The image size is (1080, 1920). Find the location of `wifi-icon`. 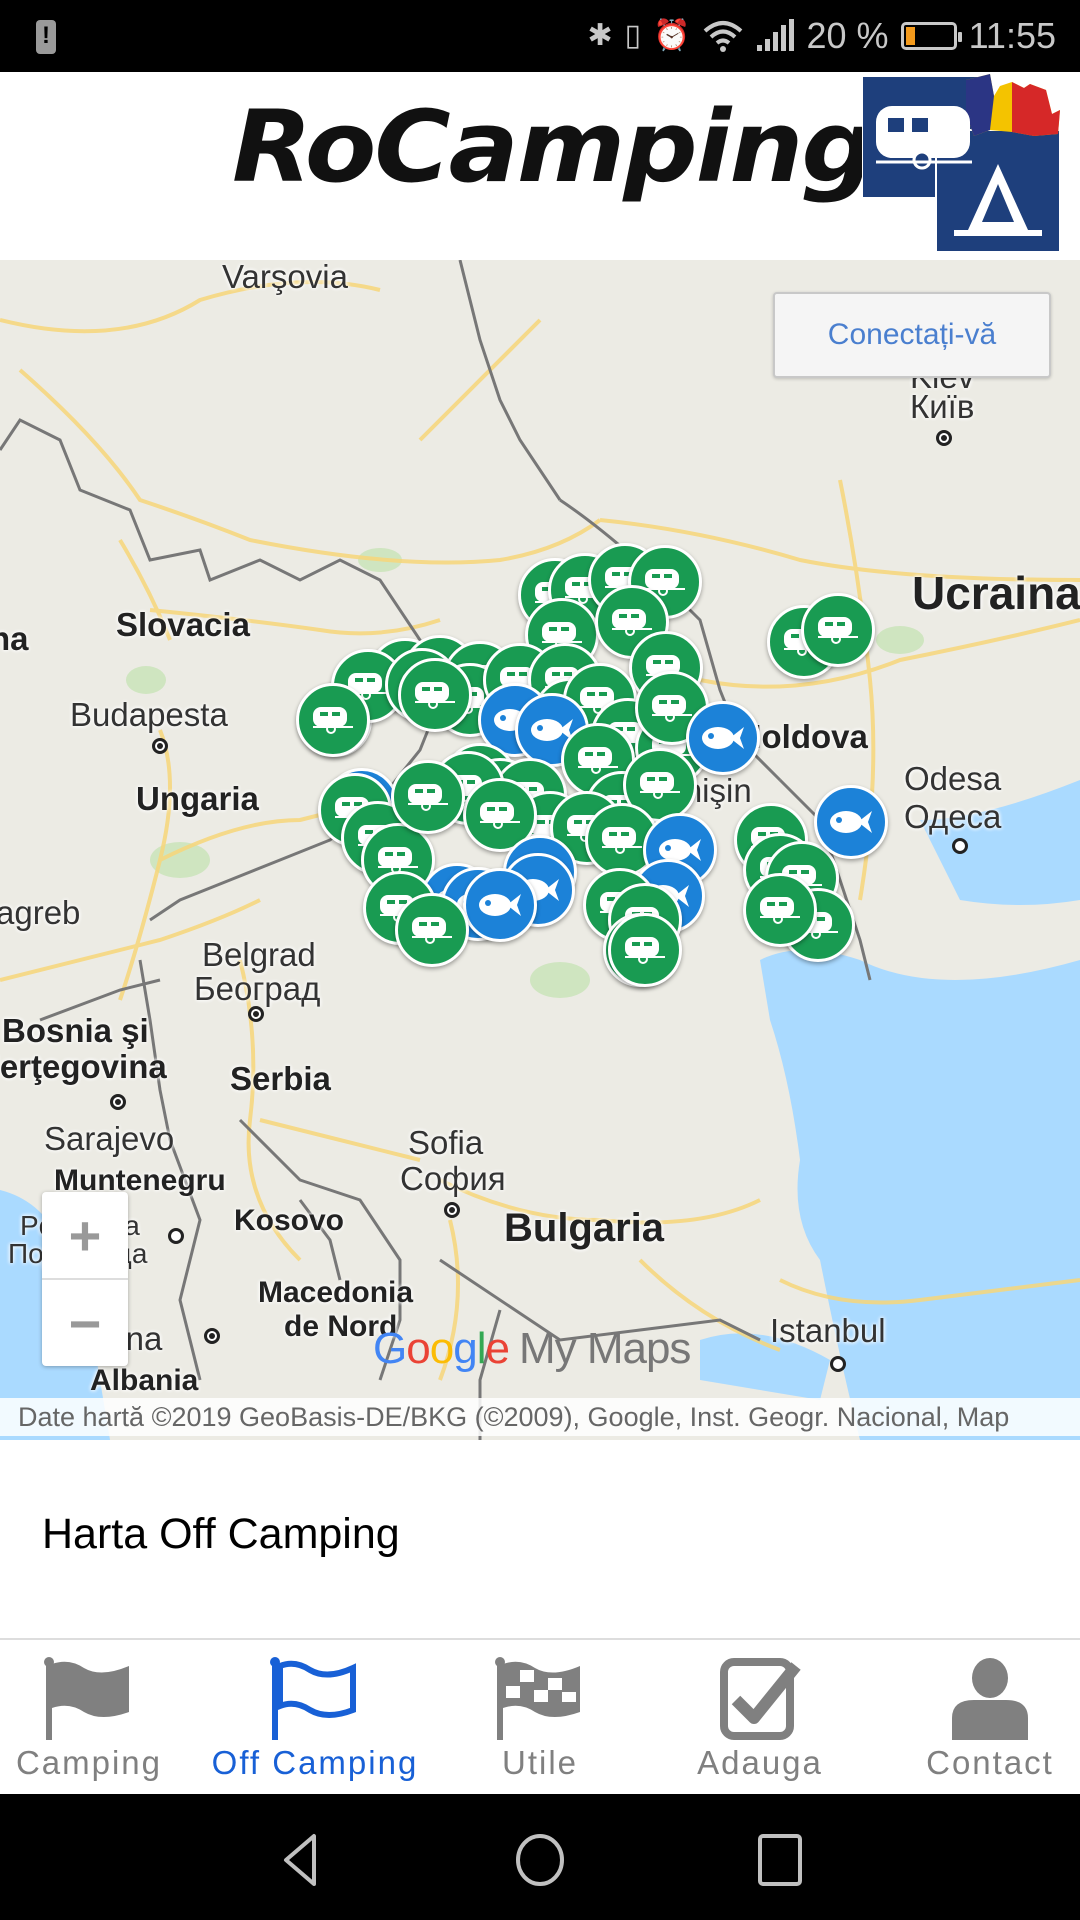

wifi-icon is located at coordinates (722, 36).